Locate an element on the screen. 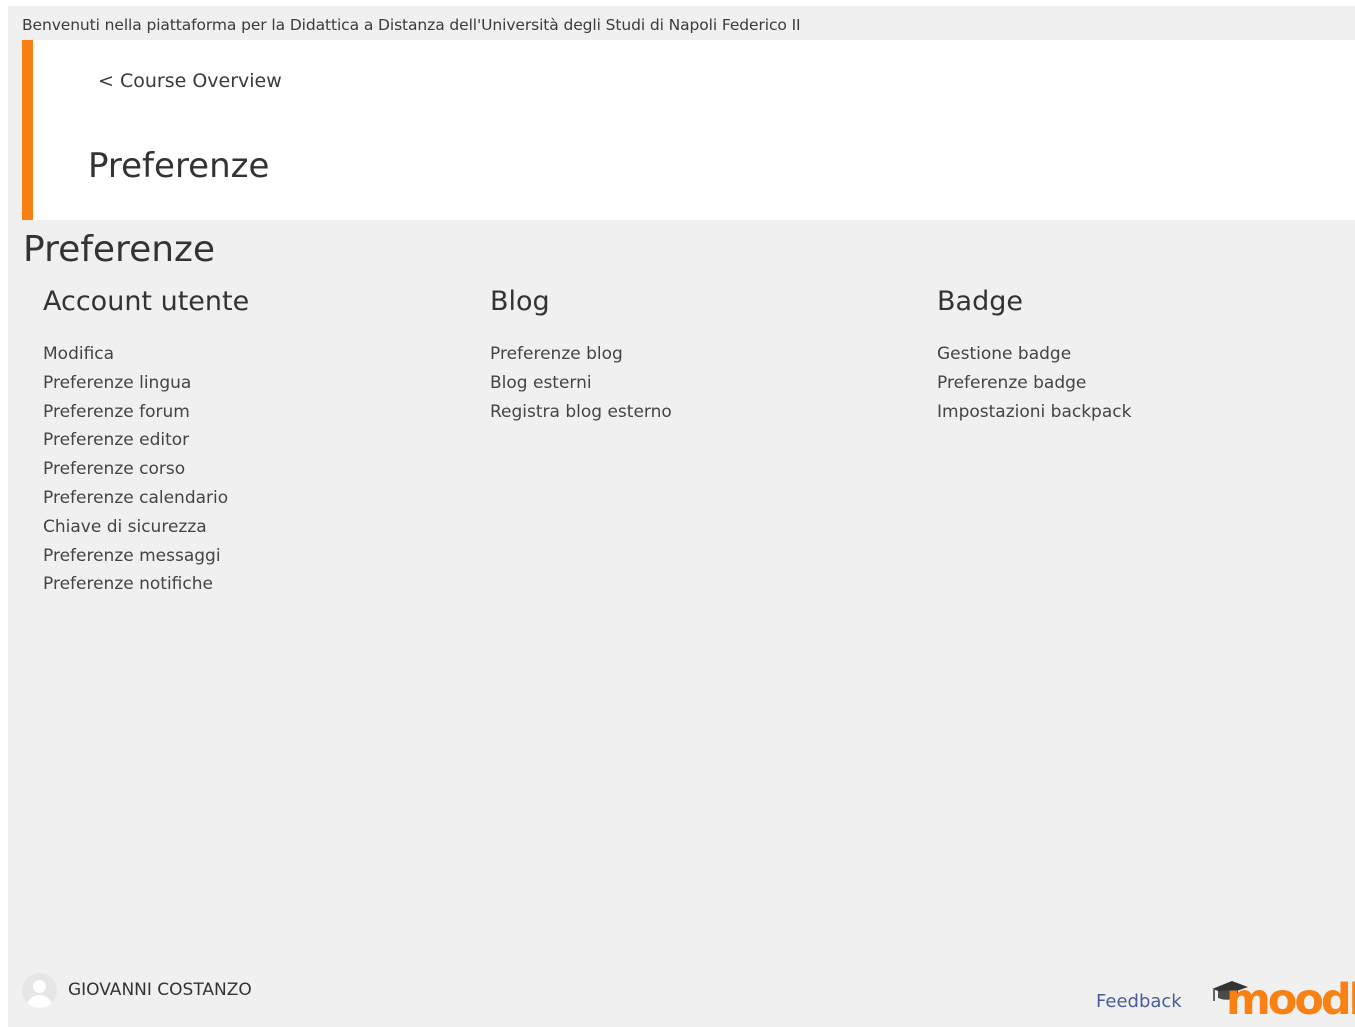 This screenshot has height=1027, width=1355. list-item: Preferenze notifiche is located at coordinates (253, 584).